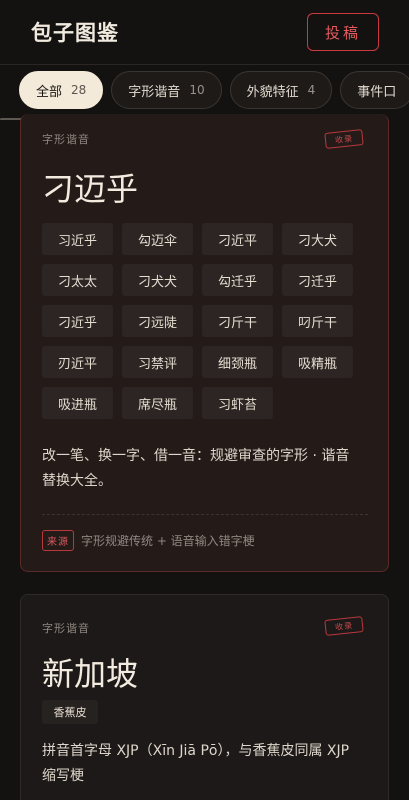  I want to click on card-title: 刁迈乎, so click(90, 189).